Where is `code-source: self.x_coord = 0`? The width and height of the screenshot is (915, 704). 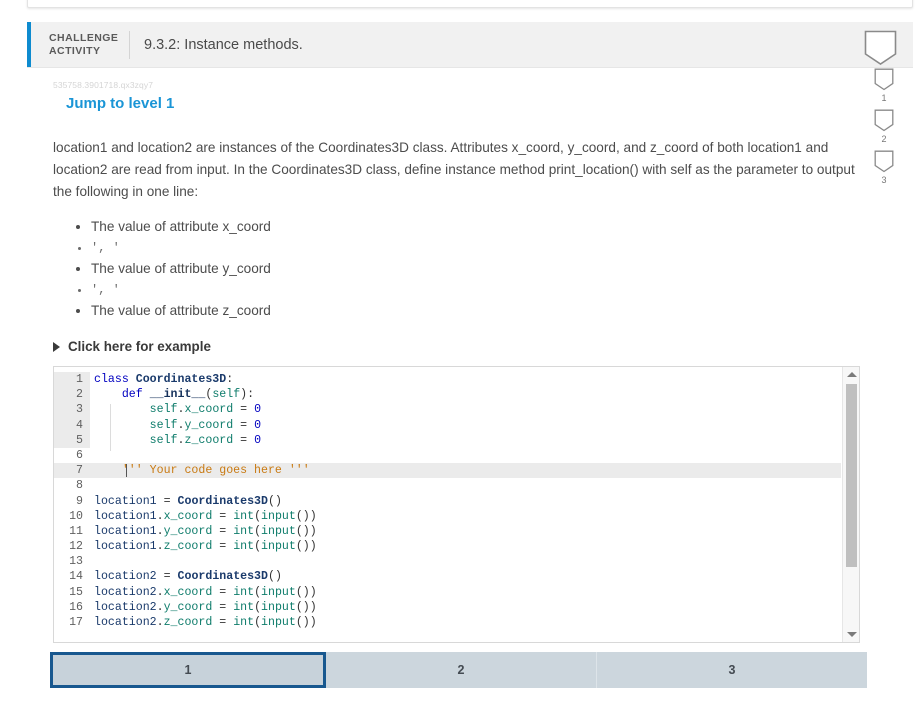
code-source: self.x_coord = 0 is located at coordinates (465, 409).